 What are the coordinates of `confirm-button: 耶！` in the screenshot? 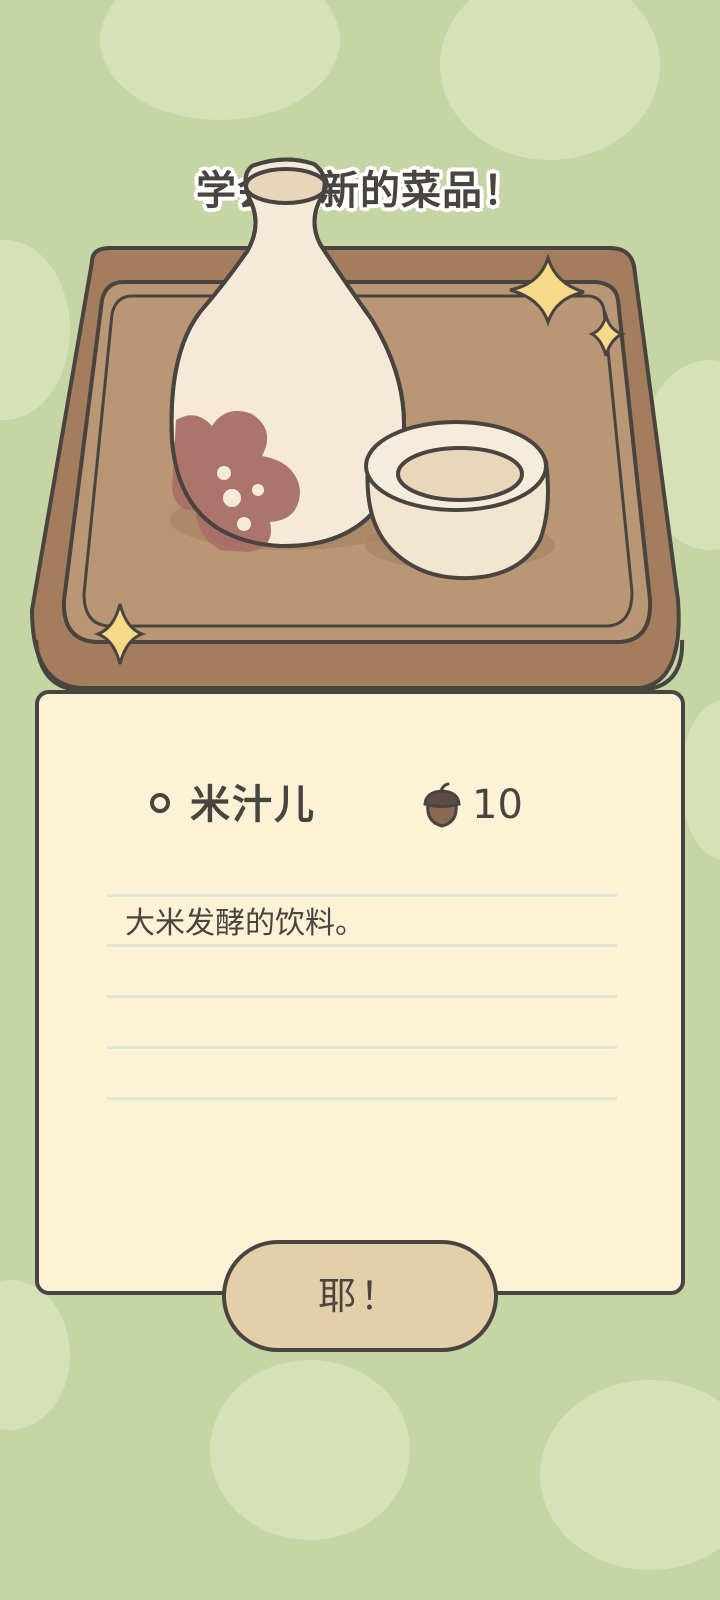 It's located at (360, 1296).